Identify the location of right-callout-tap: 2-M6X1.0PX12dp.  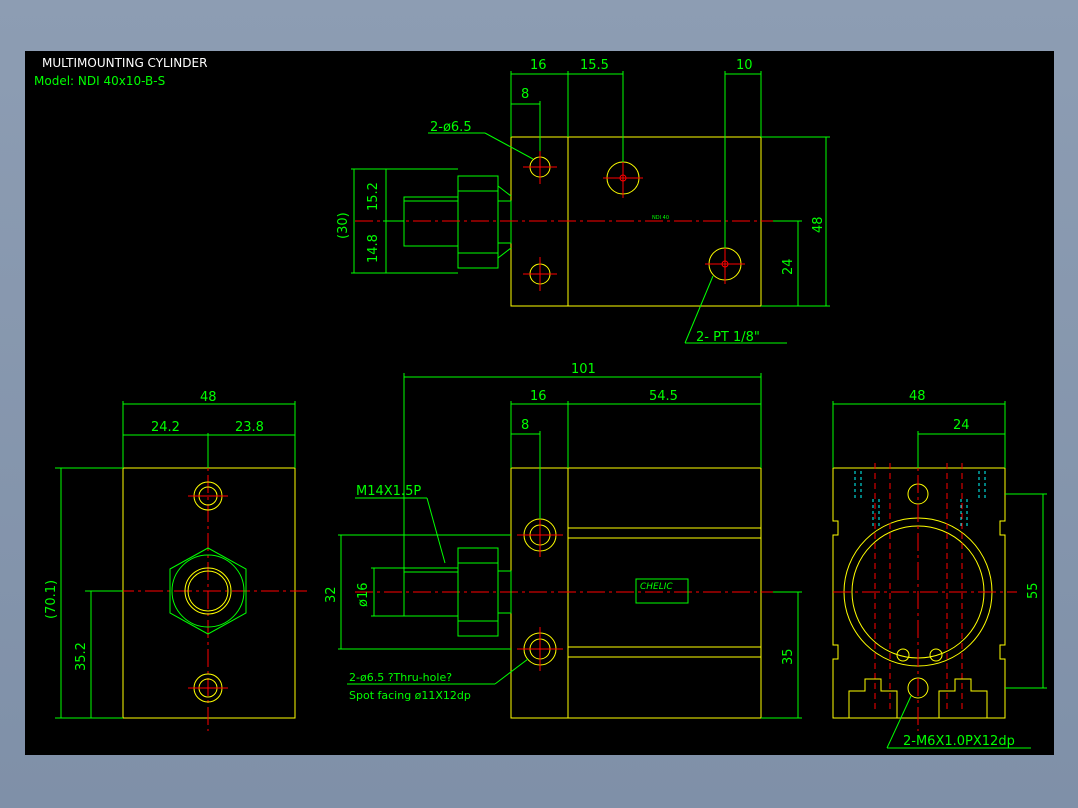
(959, 741).